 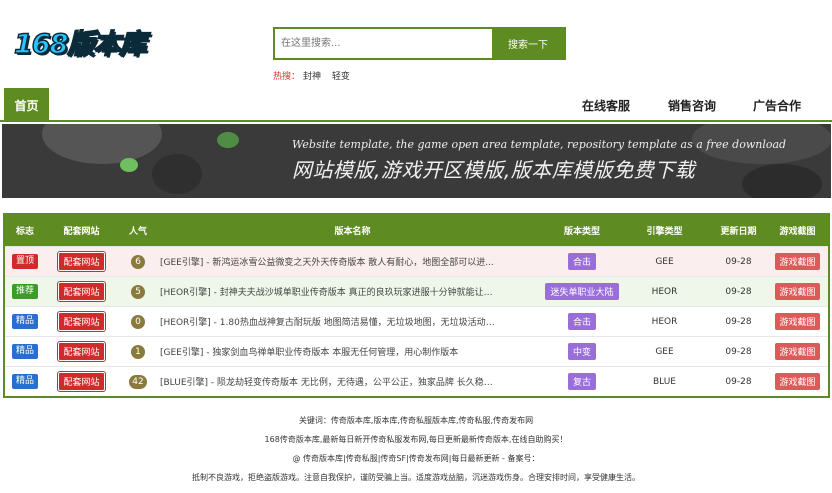 I want to click on popularity-badge: 0, so click(x=138, y=321).